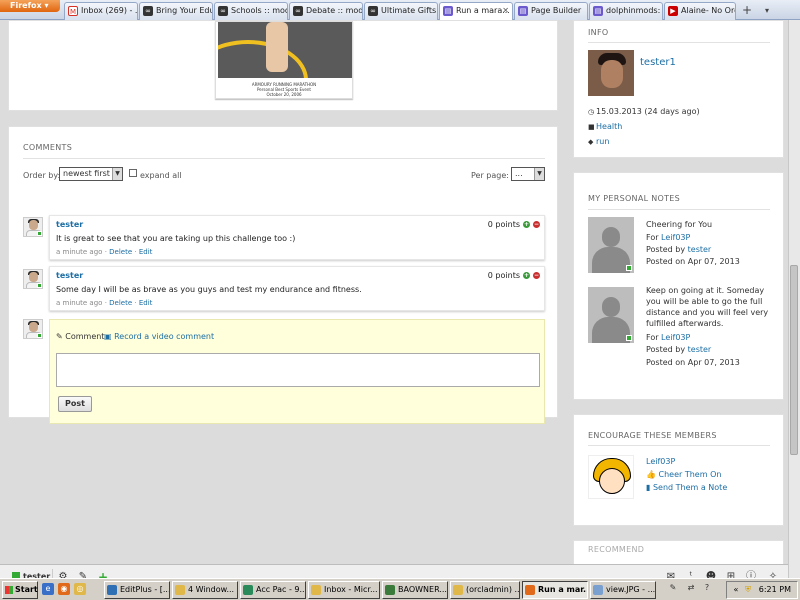 The height and width of the screenshot is (600, 800). What do you see at coordinates (316, 590) in the screenshot?
I see `outlook-icon` at bounding box center [316, 590].